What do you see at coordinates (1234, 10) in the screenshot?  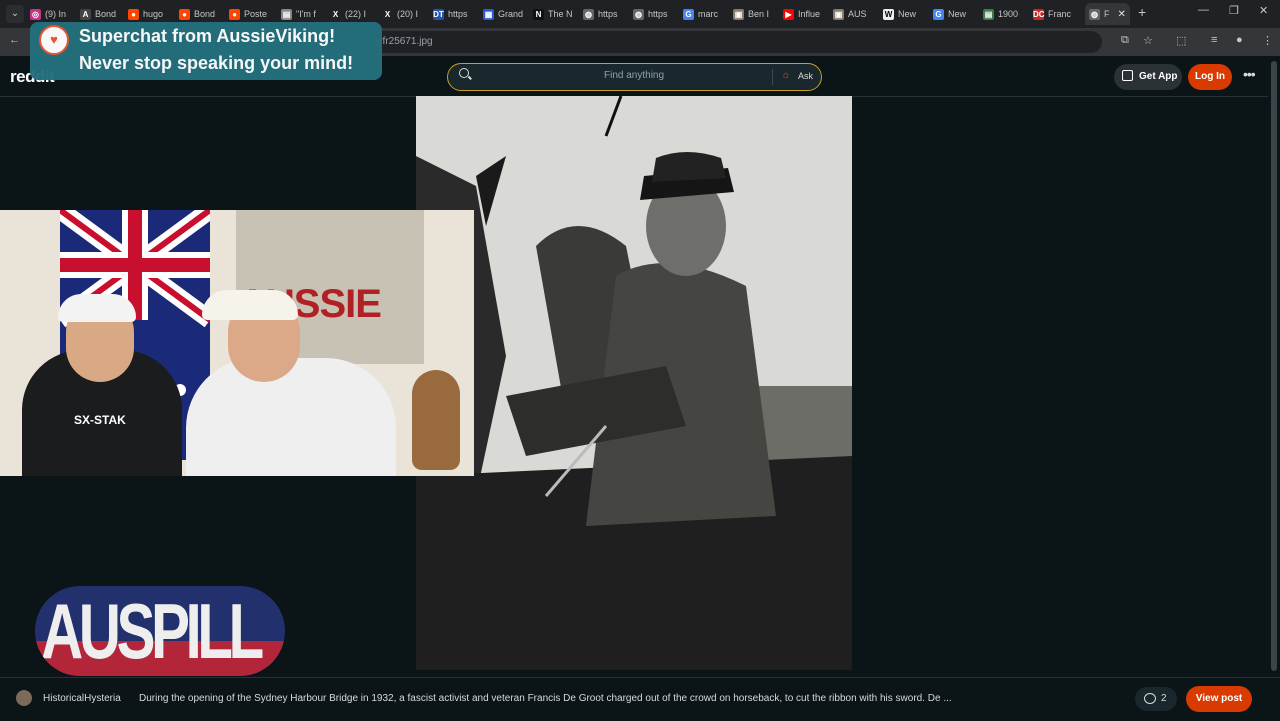 I see `restore-button: ❐` at bounding box center [1234, 10].